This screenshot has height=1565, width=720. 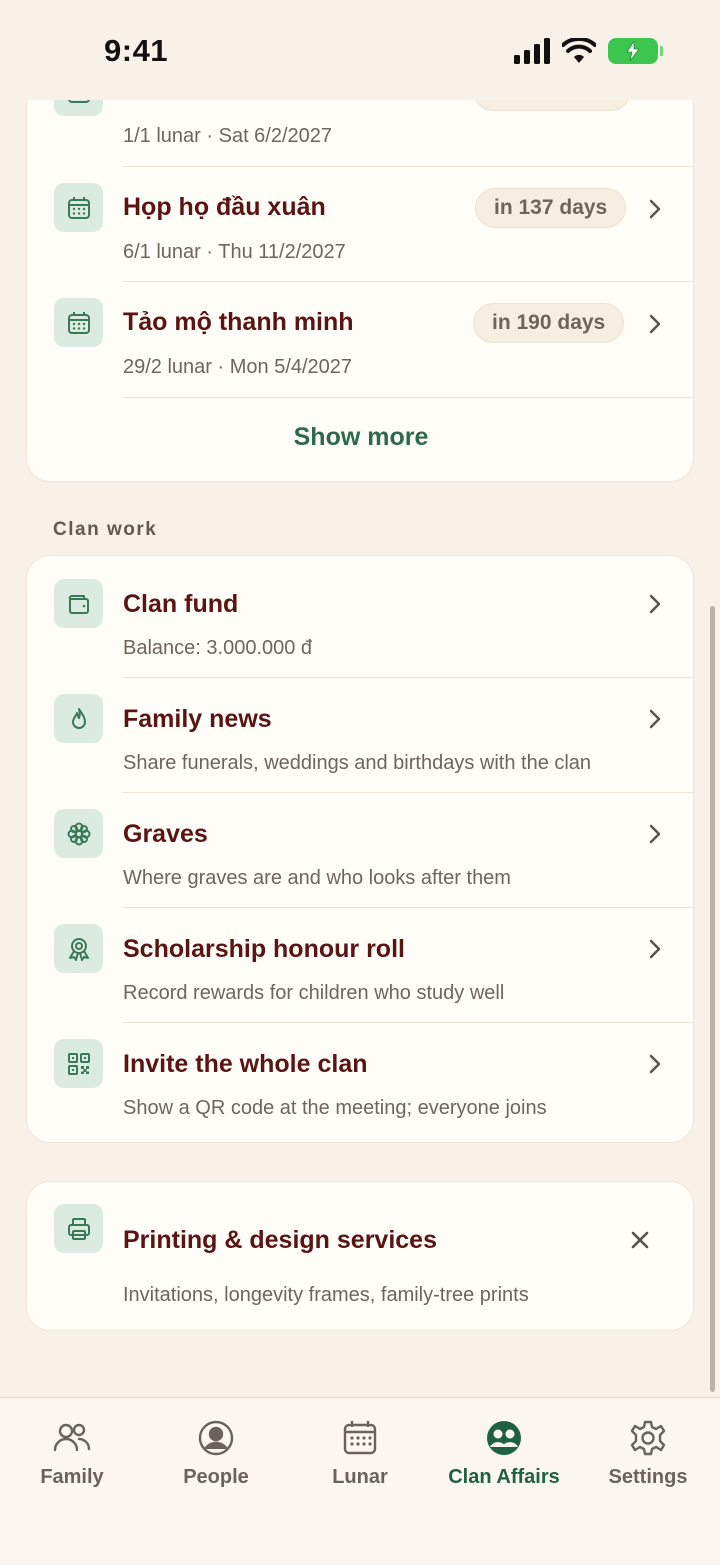 What do you see at coordinates (635, 51) in the screenshot?
I see `battery-icon` at bounding box center [635, 51].